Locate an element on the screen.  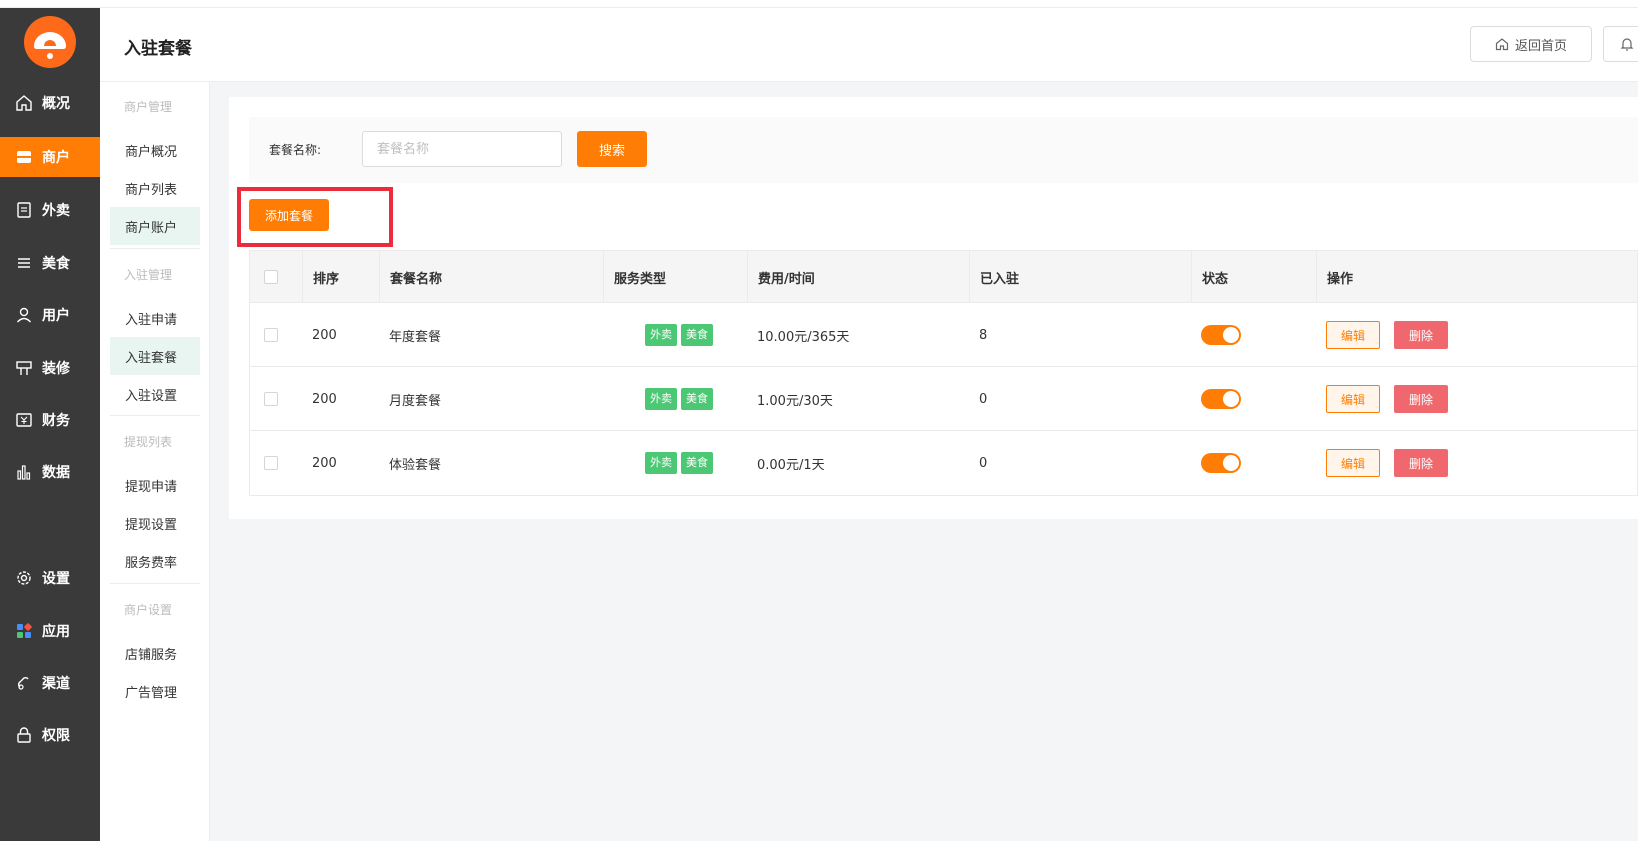
logo-icon is located at coordinates (50, 45).